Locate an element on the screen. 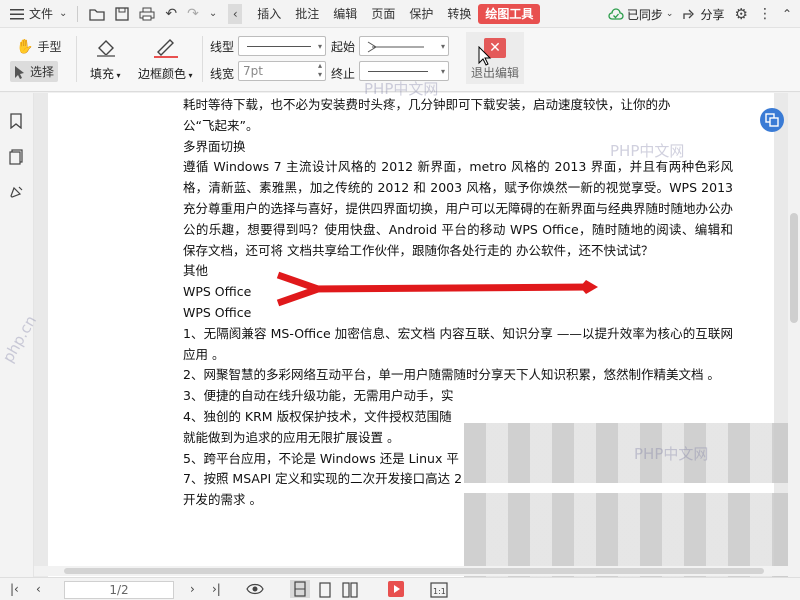 The width and height of the screenshot is (800, 600). border-color-label-text: 边框颜色 is located at coordinates (162, 74).